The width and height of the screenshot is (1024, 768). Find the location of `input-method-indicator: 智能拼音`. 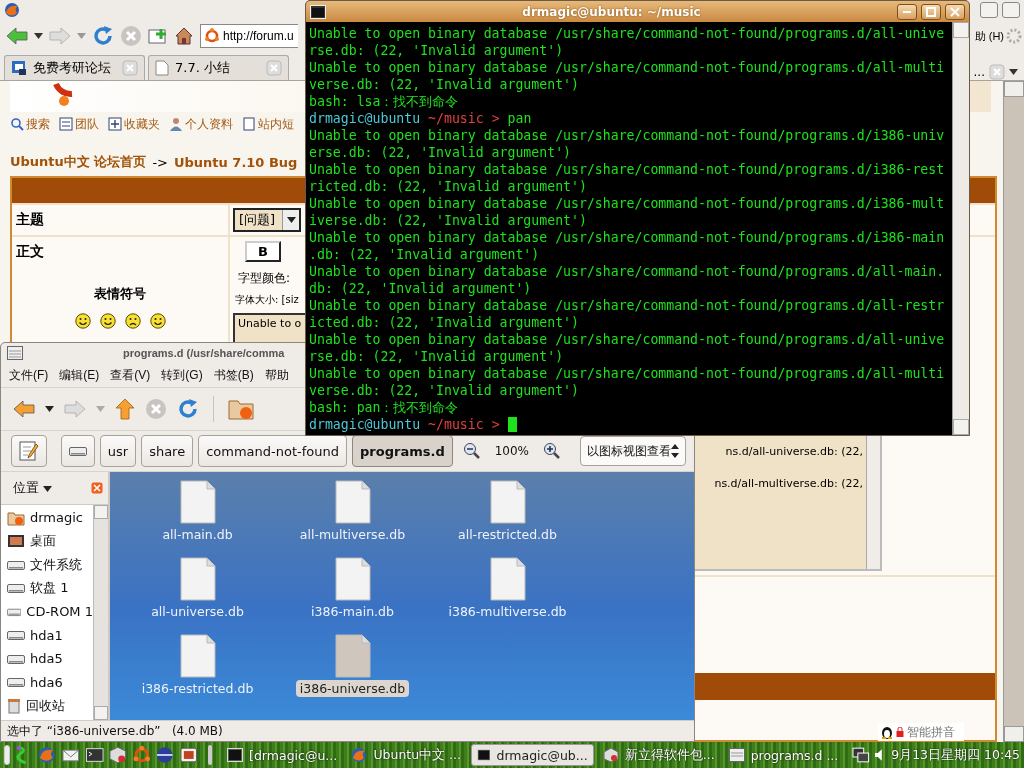

input-method-indicator: 智能拼音 is located at coordinates (921, 732).